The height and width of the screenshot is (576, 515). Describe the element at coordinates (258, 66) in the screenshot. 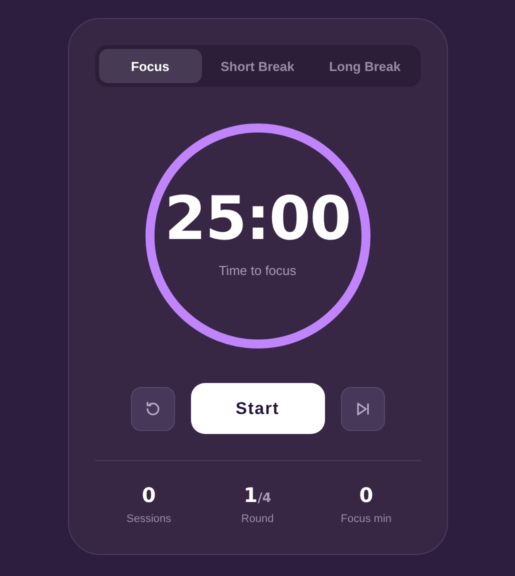

I see `mode-tab: Short Break` at that location.